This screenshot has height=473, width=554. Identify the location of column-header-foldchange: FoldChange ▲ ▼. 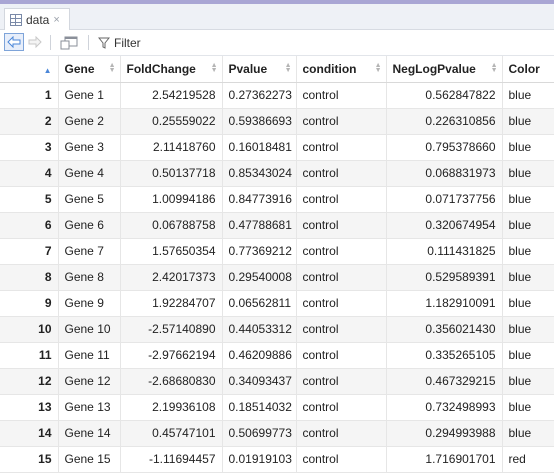
(171, 69).